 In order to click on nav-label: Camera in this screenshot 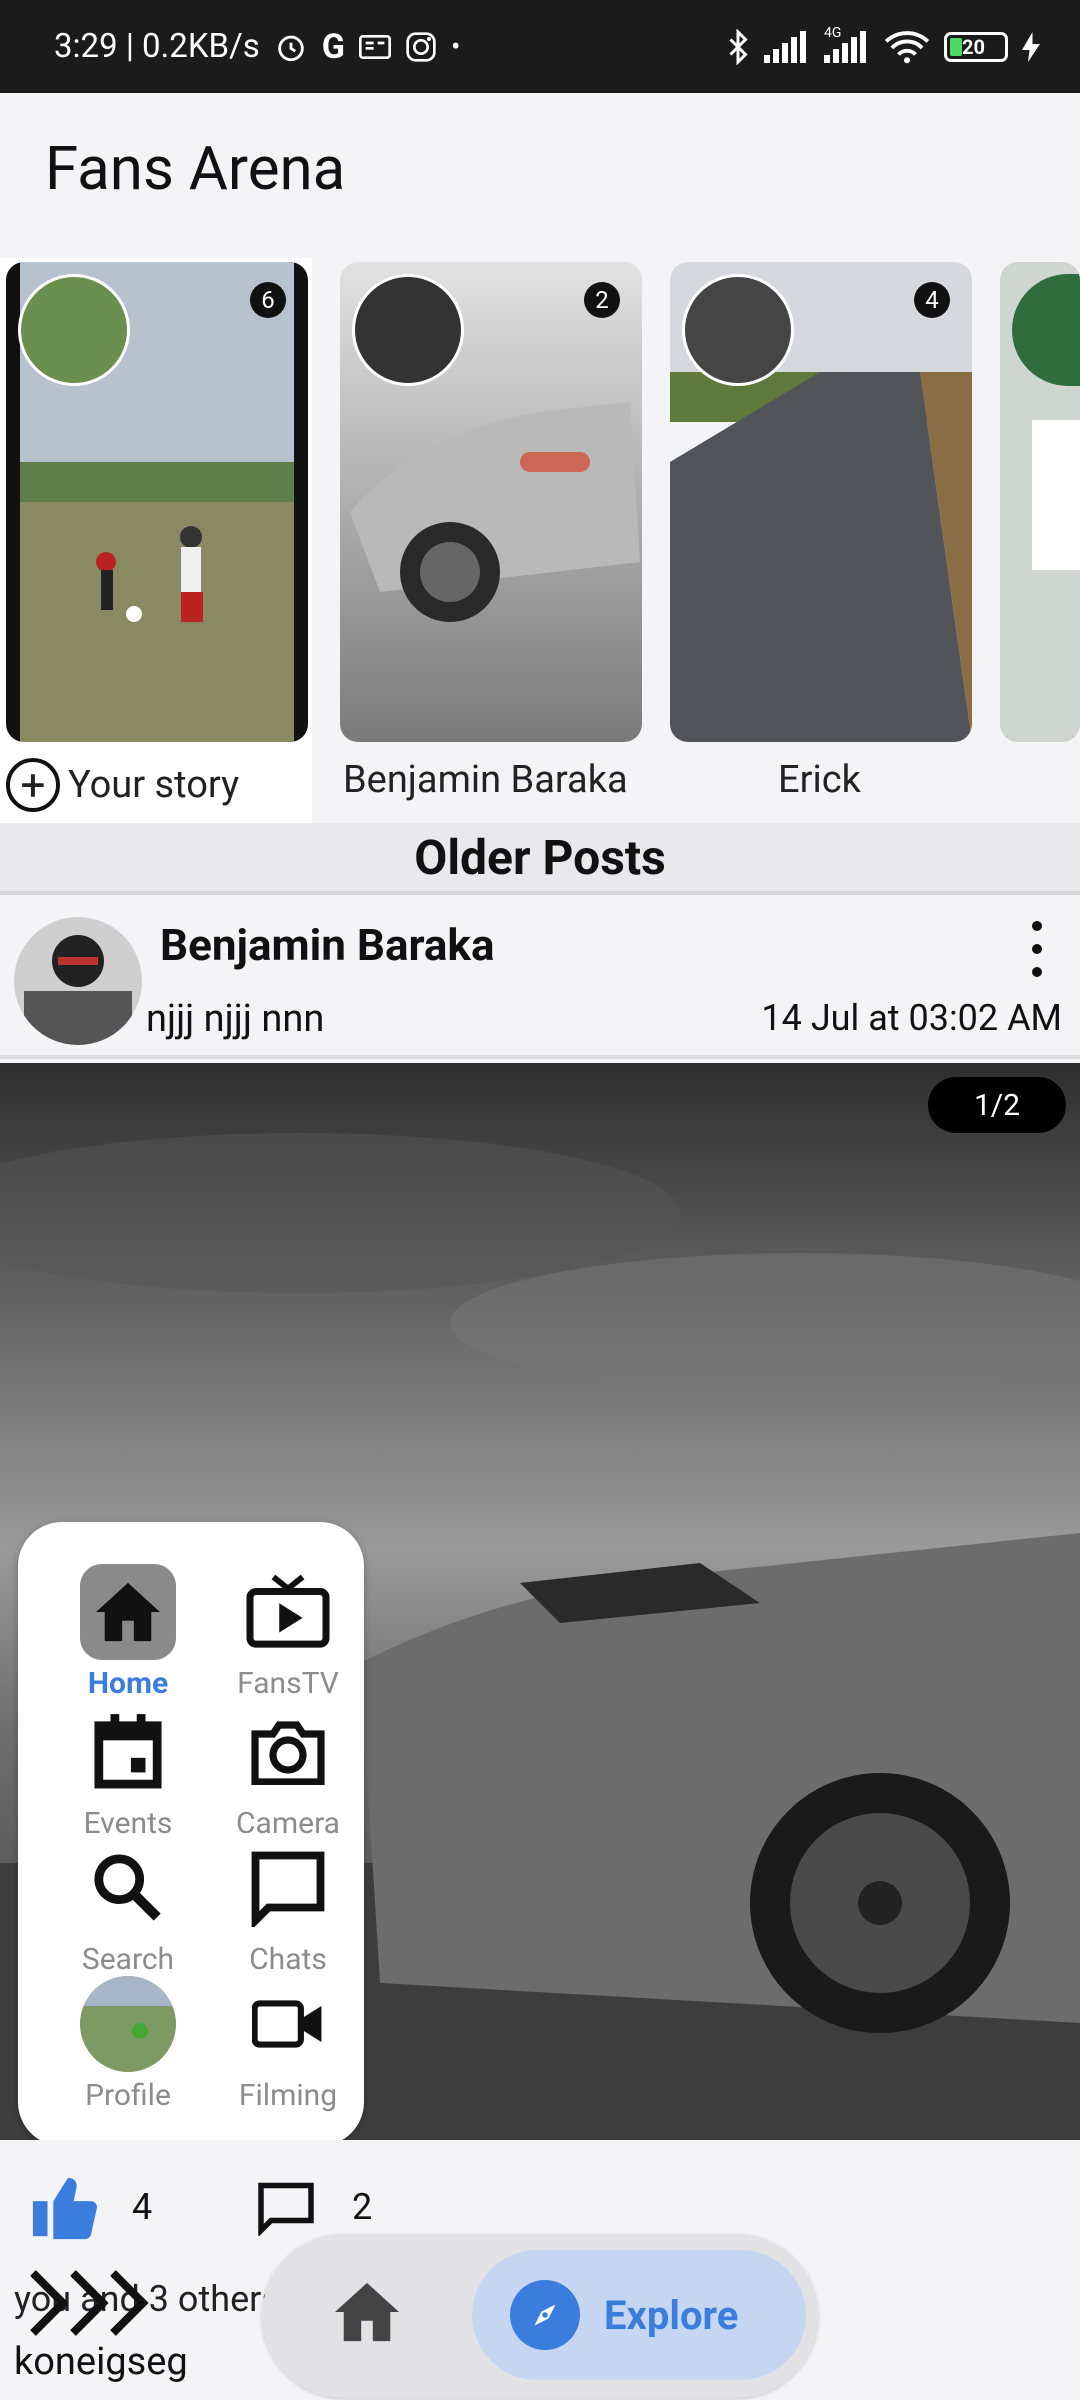, I will do `click(288, 1823)`.